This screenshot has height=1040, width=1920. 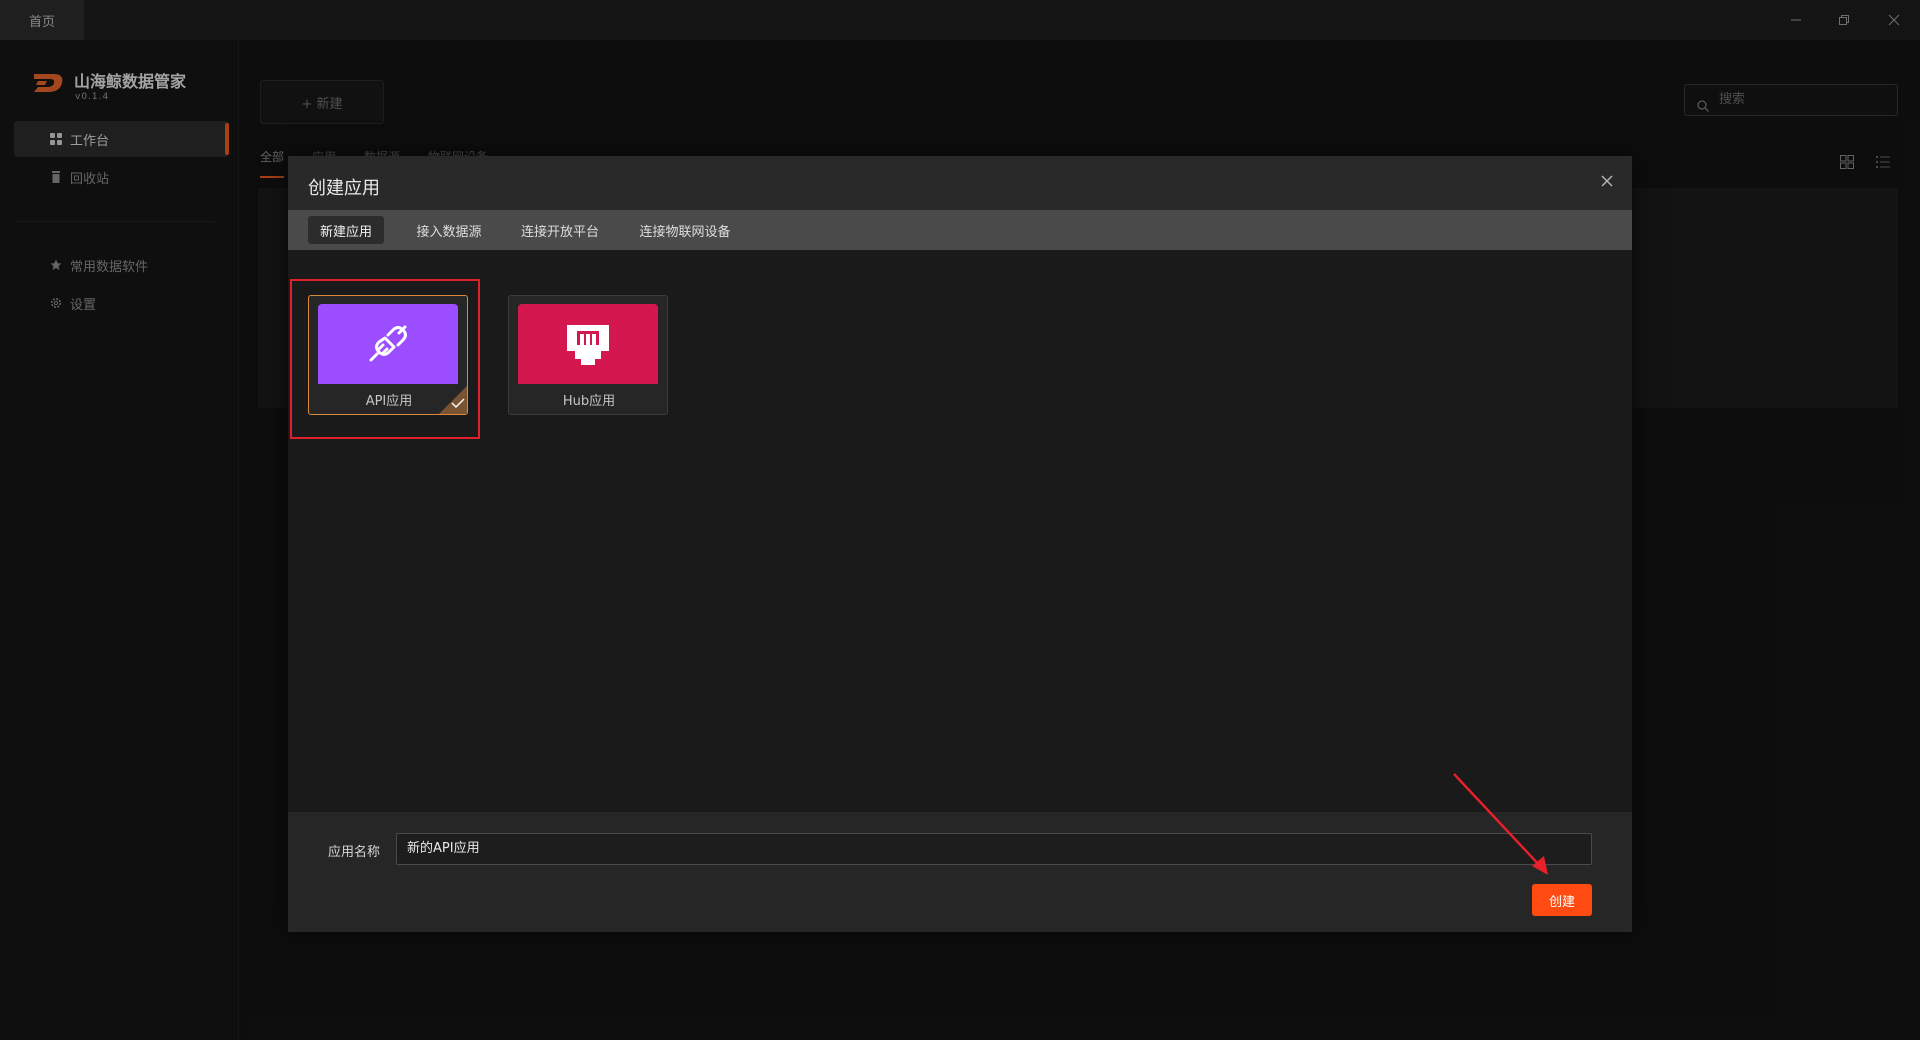 I want to click on tab-iot-device: 连接物联网设备, so click(x=685, y=230).